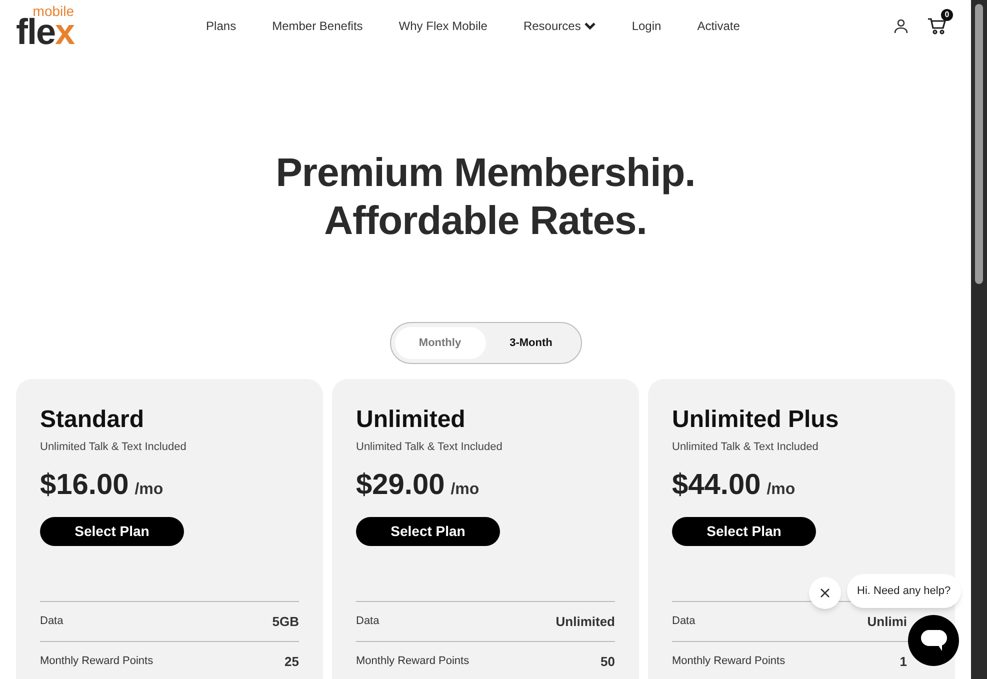  Describe the element at coordinates (937, 25) in the screenshot. I see `cart-icon` at that location.